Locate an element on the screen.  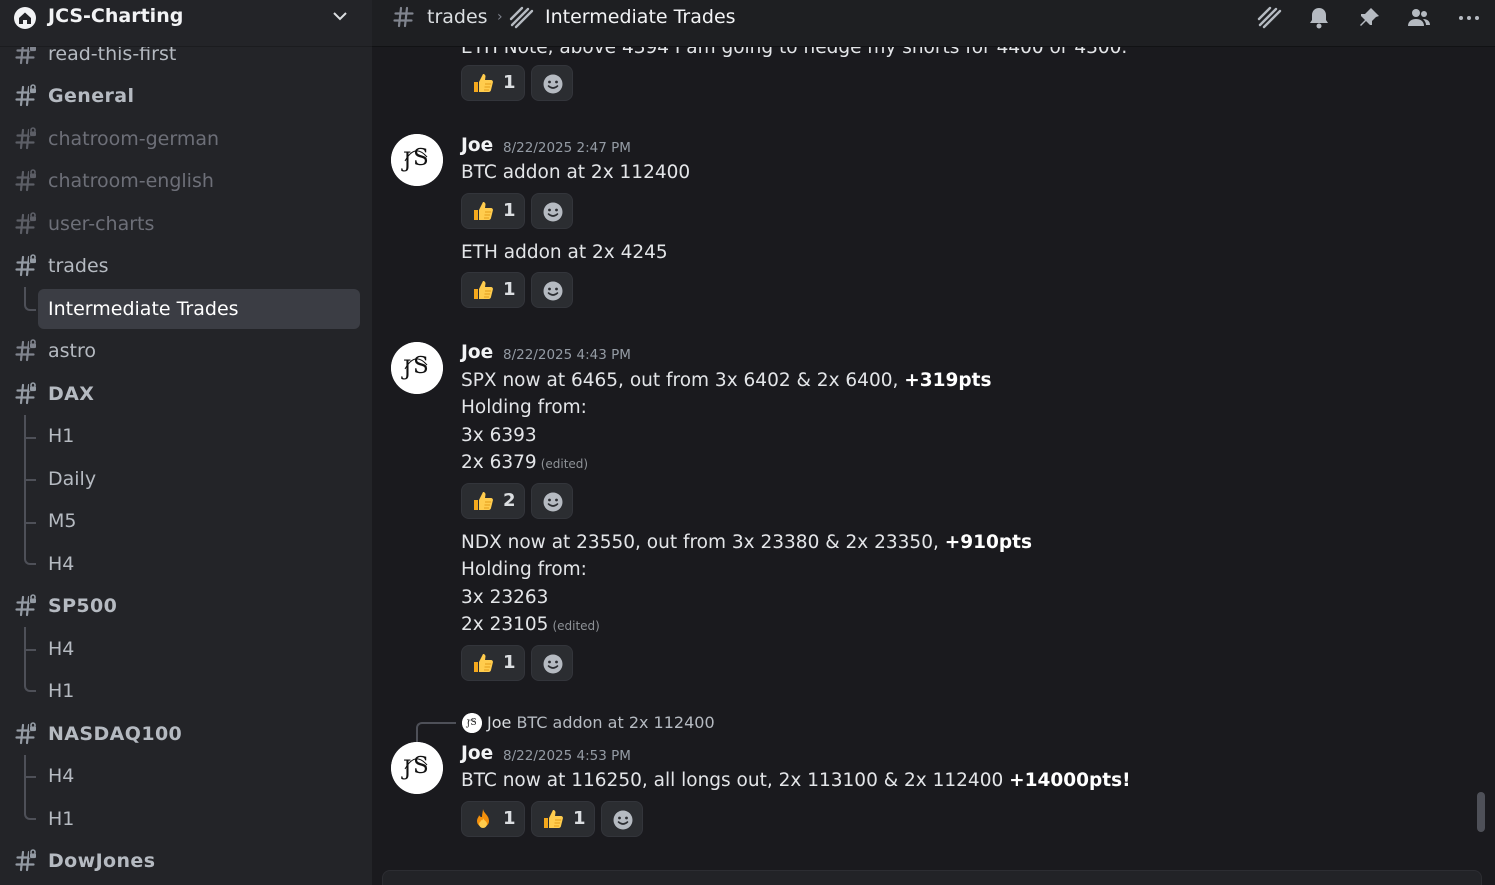
channel-label: DowJones is located at coordinates (102, 861).